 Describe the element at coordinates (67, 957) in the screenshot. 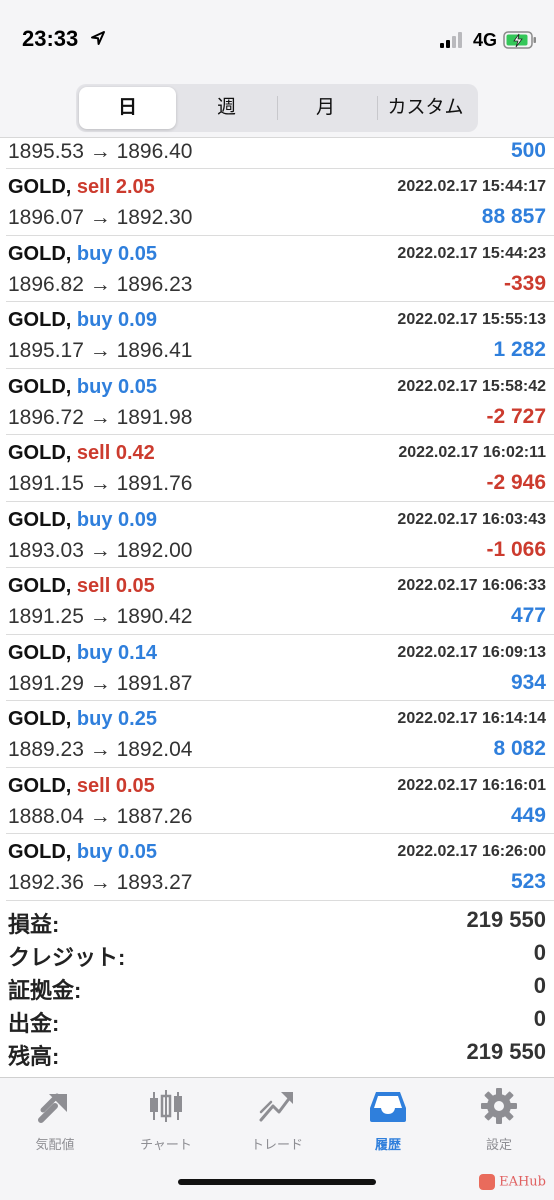

I see `summary-label: クレジット:` at that location.